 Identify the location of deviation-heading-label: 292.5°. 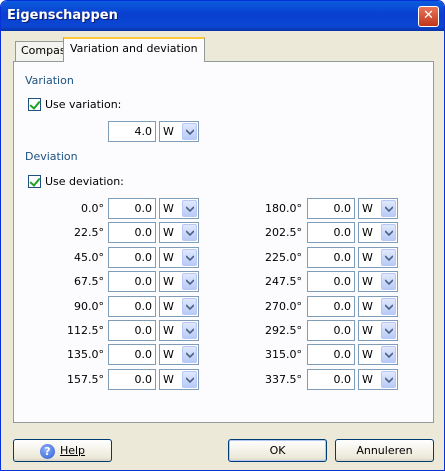
(283, 330).